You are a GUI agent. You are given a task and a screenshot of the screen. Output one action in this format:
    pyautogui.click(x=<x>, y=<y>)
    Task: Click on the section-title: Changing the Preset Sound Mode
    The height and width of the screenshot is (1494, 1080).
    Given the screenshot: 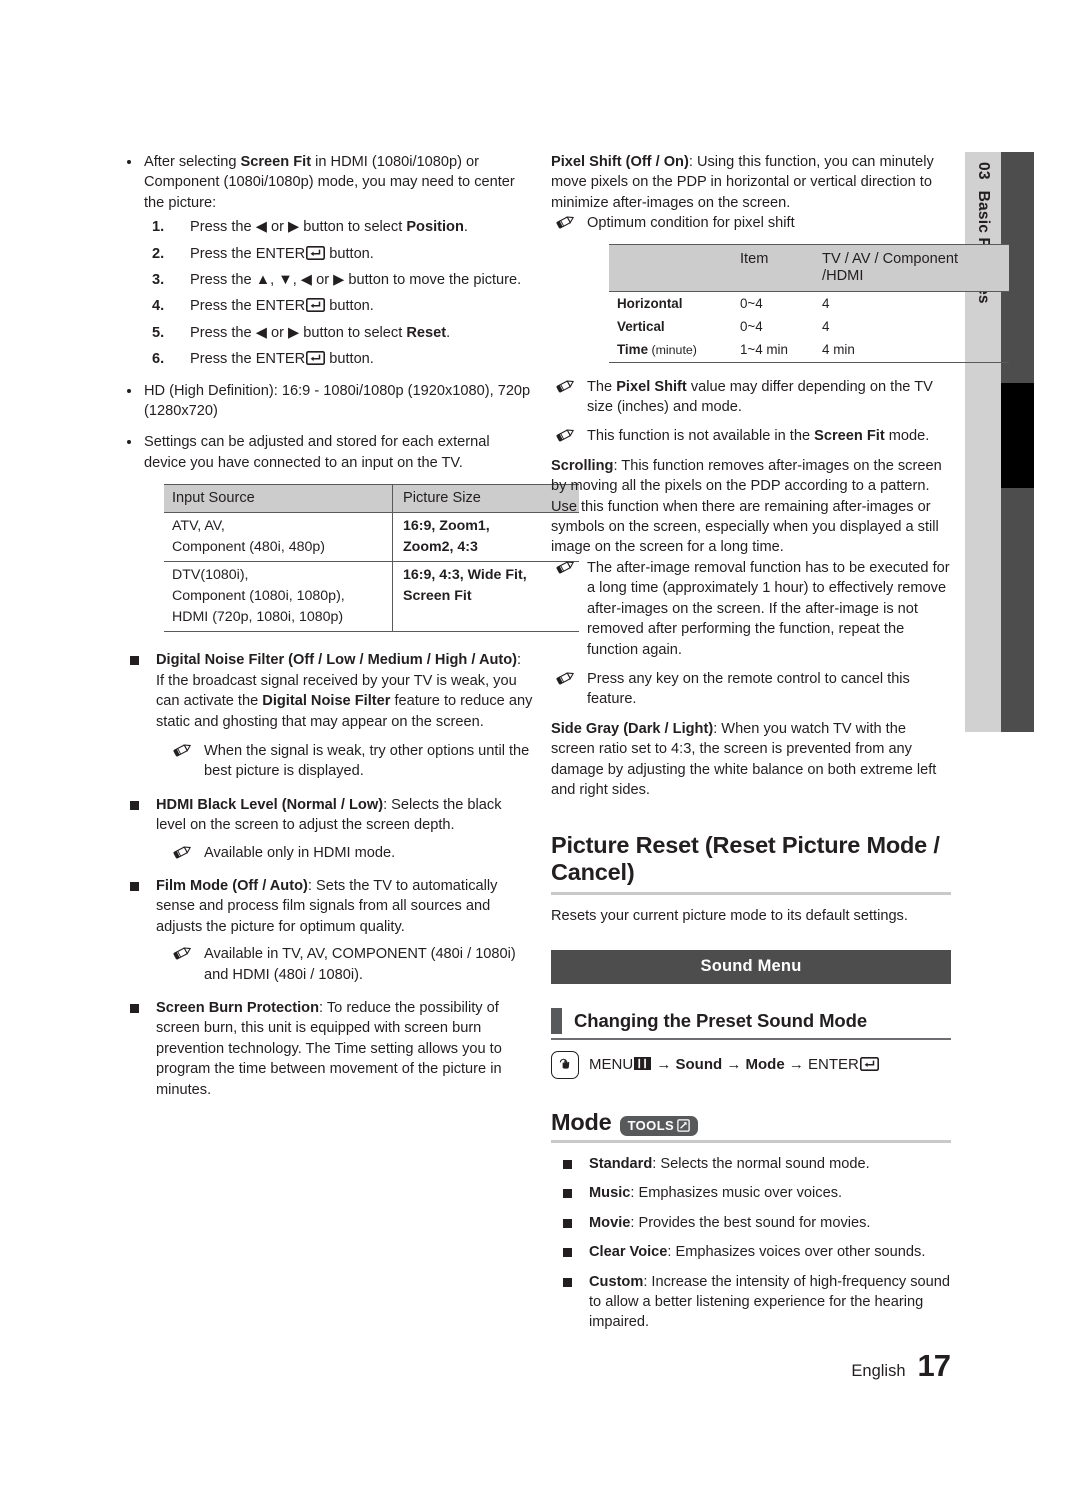 What is the action you would take?
    pyautogui.click(x=721, y=1020)
    